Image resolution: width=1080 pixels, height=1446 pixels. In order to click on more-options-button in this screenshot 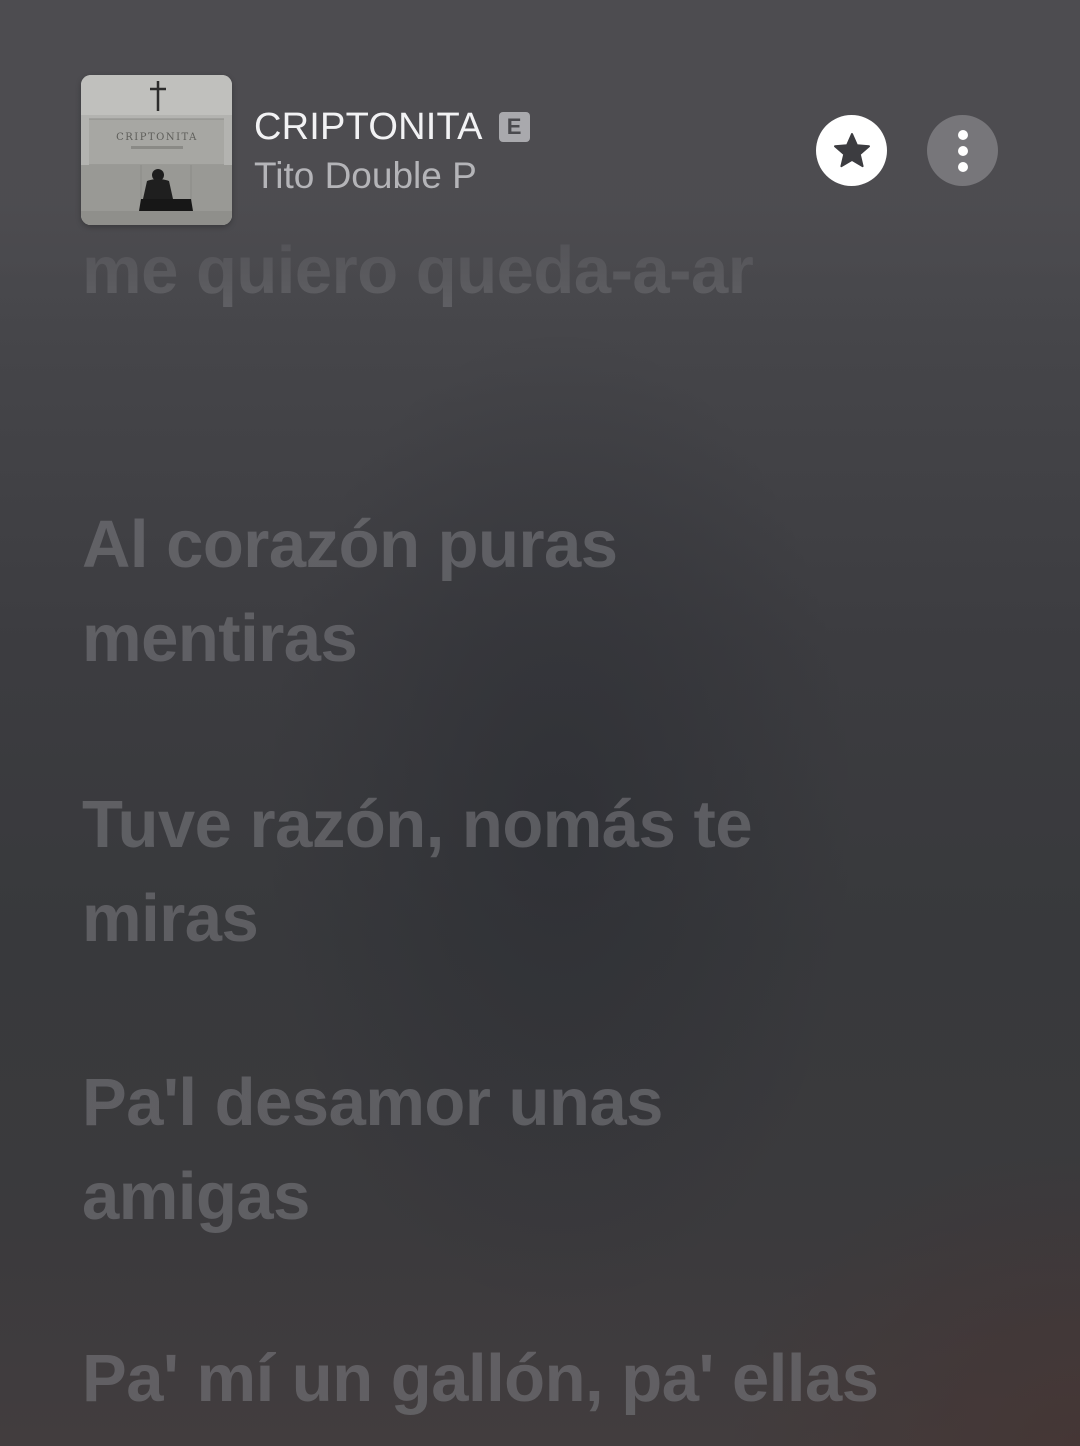, I will do `click(962, 150)`.